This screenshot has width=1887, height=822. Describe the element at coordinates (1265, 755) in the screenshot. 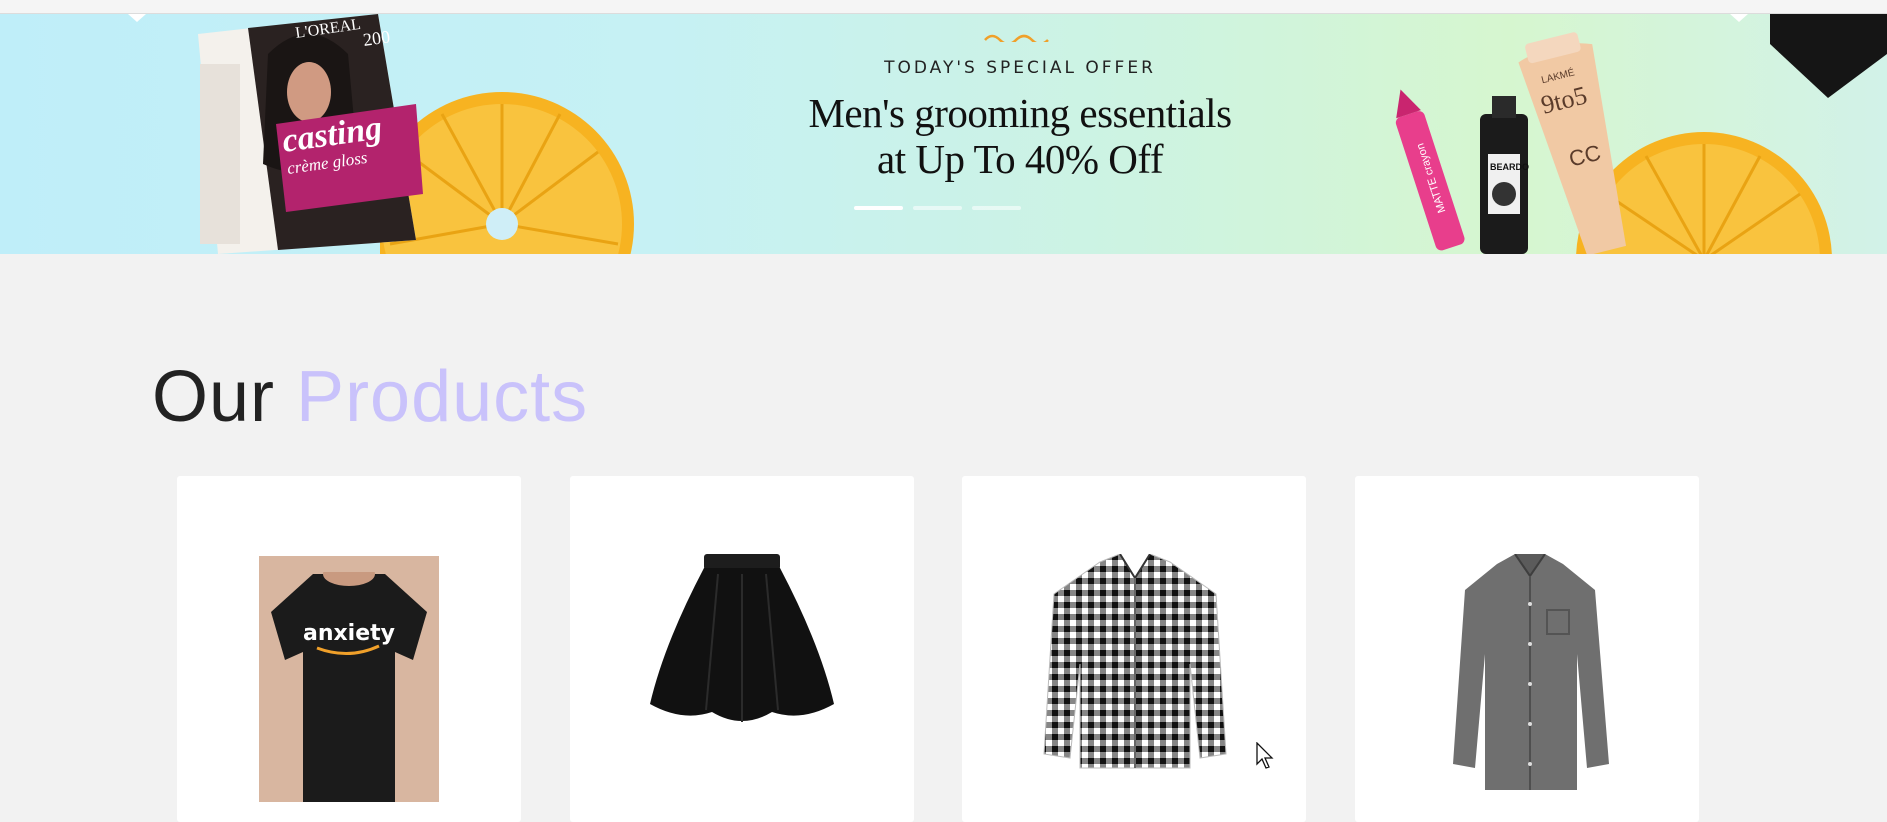

I see `mouse-pointer-icon` at that location.